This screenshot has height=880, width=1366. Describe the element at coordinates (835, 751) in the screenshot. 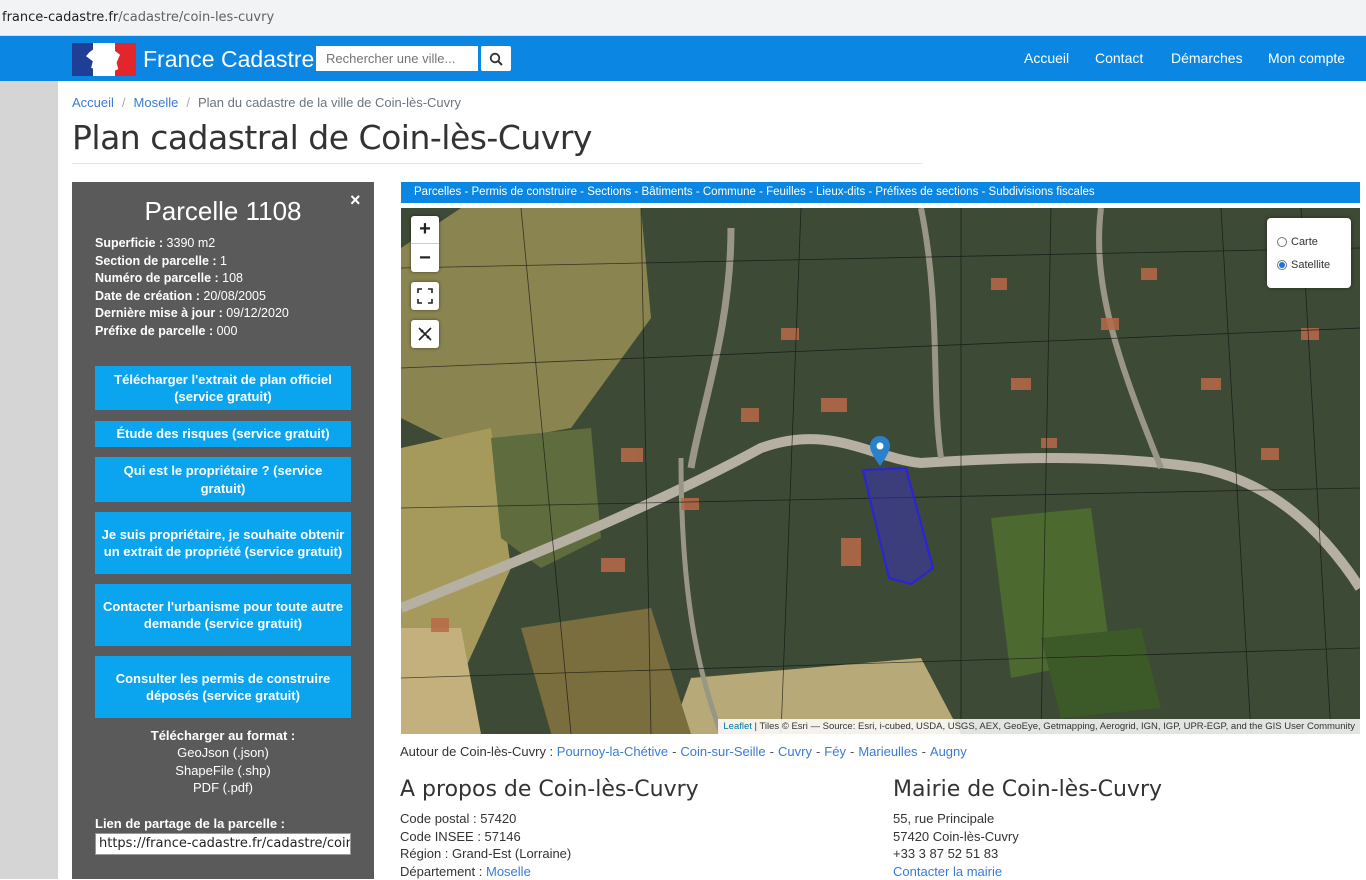

I see `nearby-town-link: Féy` at that location.